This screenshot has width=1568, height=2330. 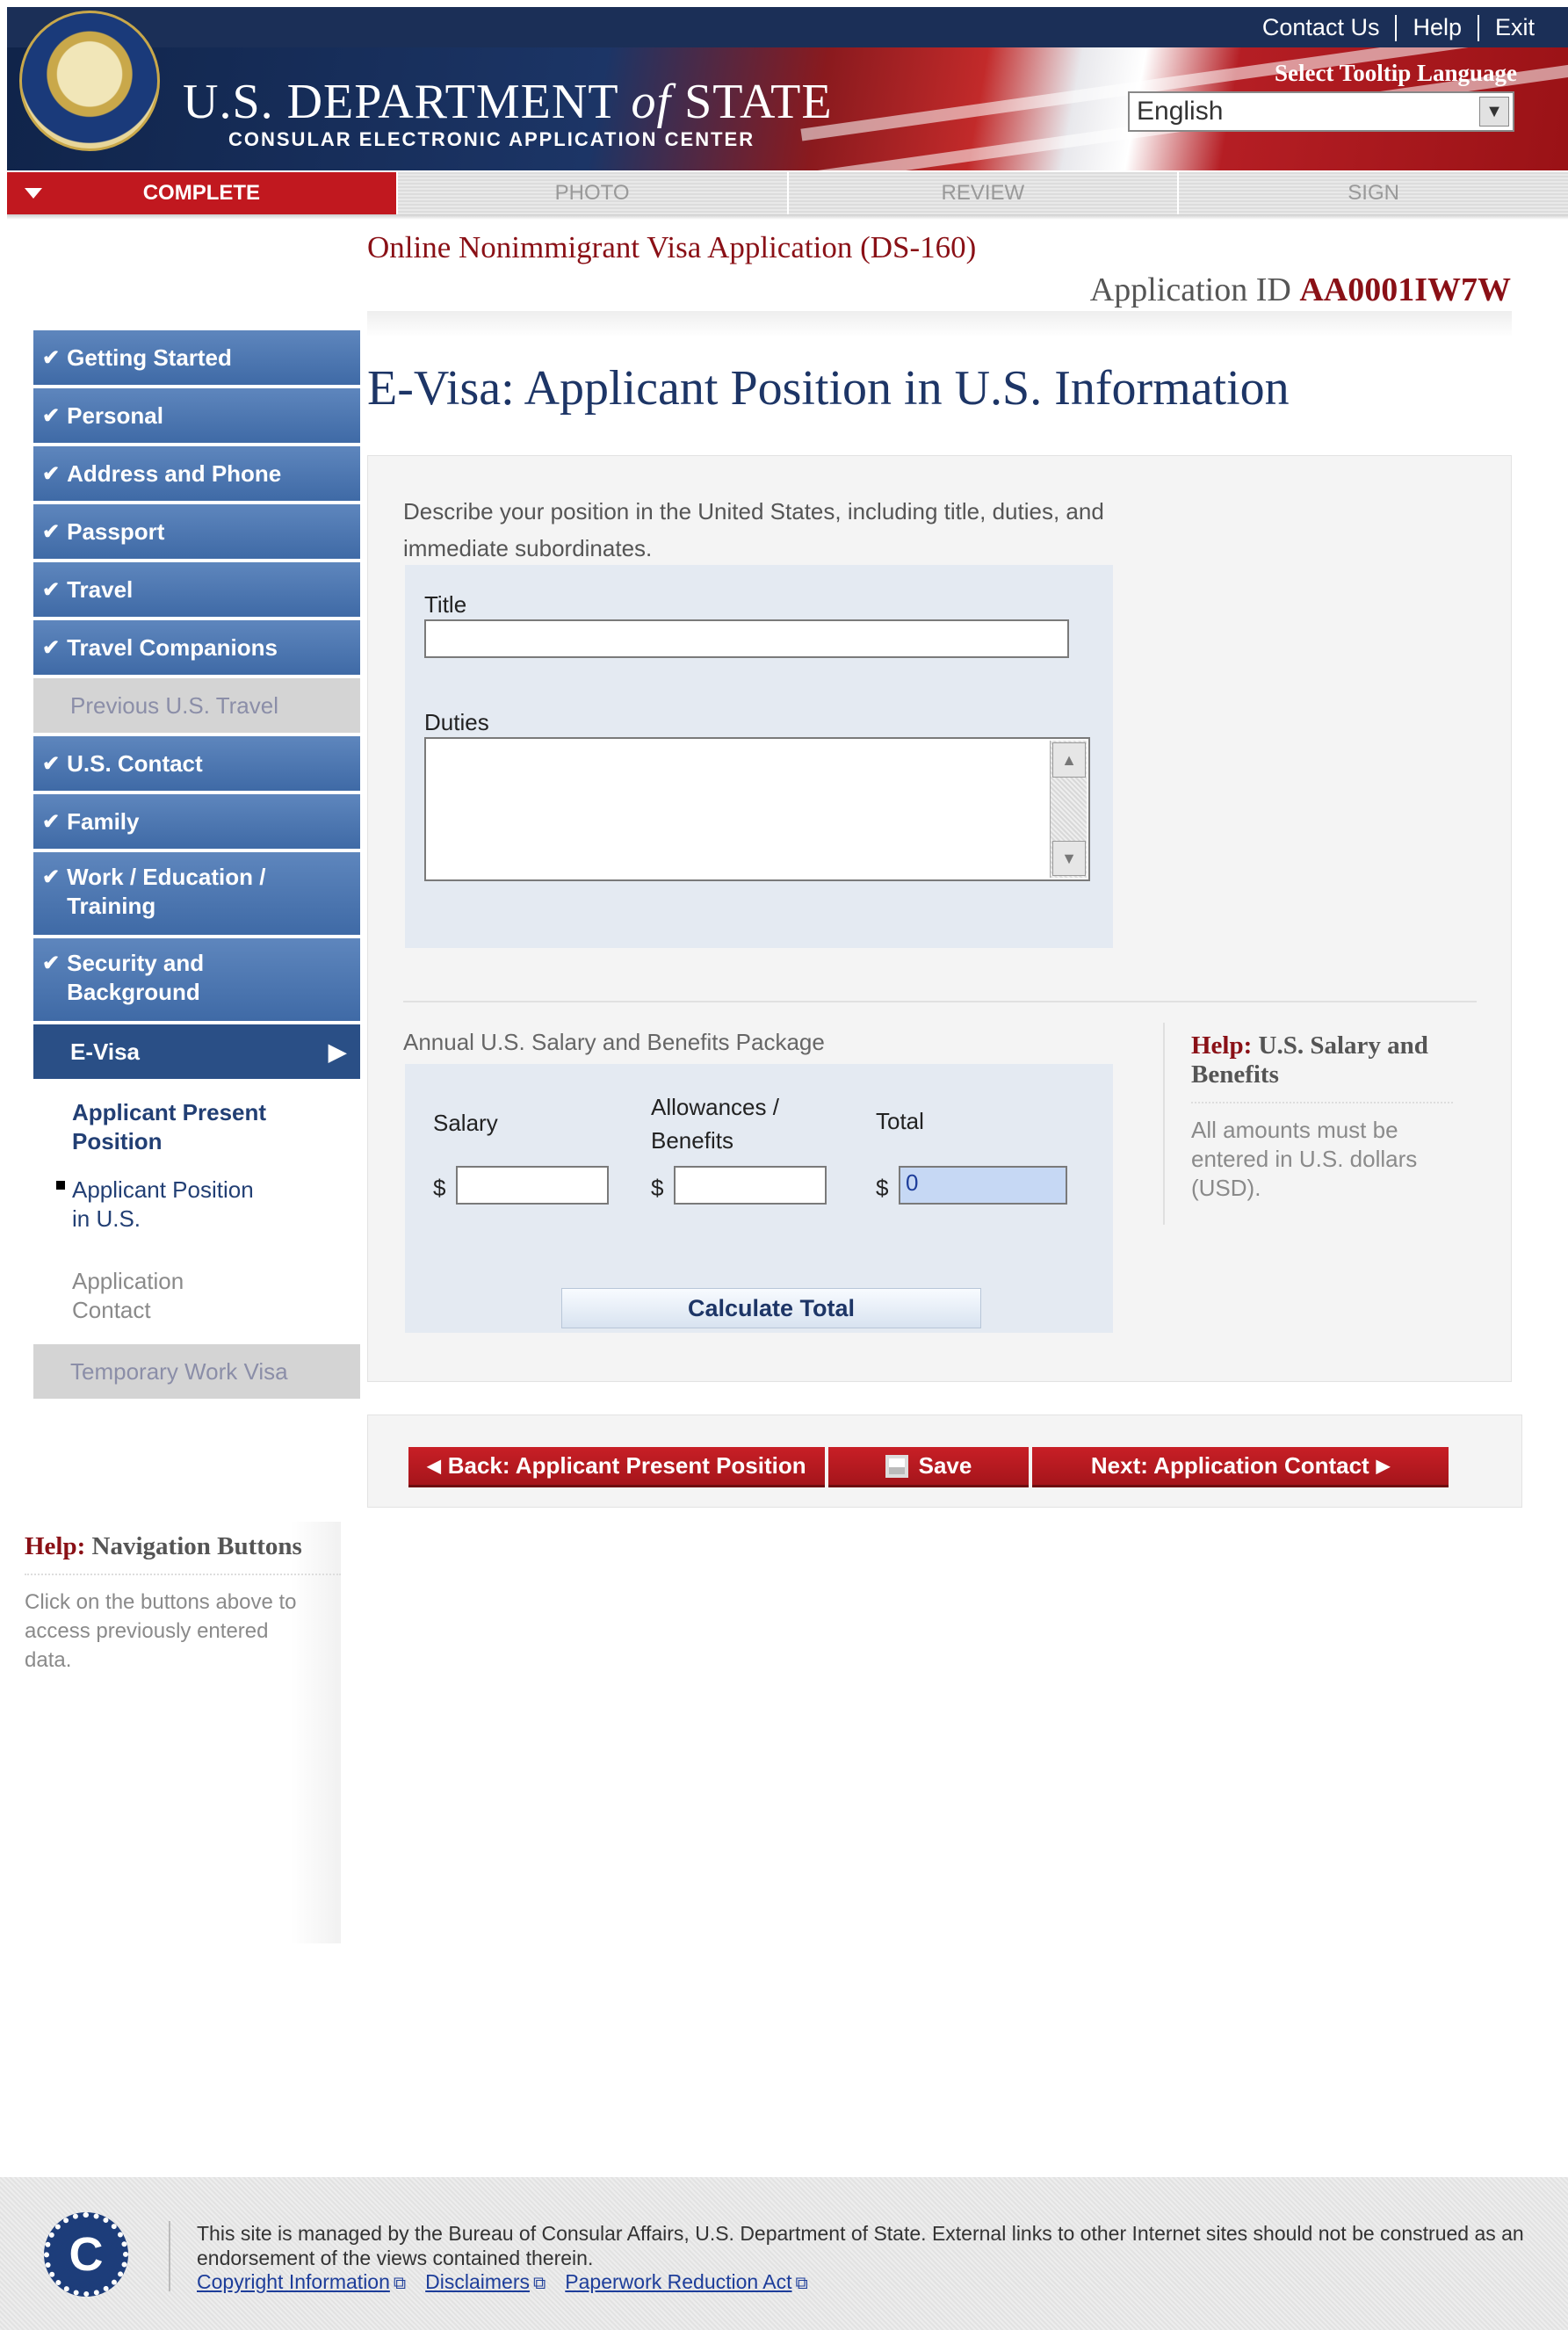 I want to click on sidebar-item-label: Address and Phone, so click(x=174, y=473).